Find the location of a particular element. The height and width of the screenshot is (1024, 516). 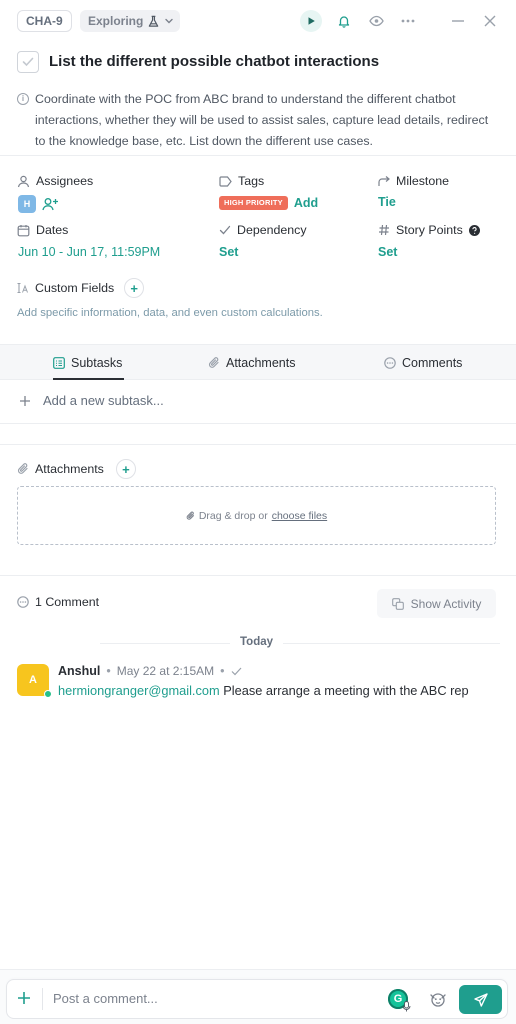

tab-comments: Comments is located at coordinates (423, 362).